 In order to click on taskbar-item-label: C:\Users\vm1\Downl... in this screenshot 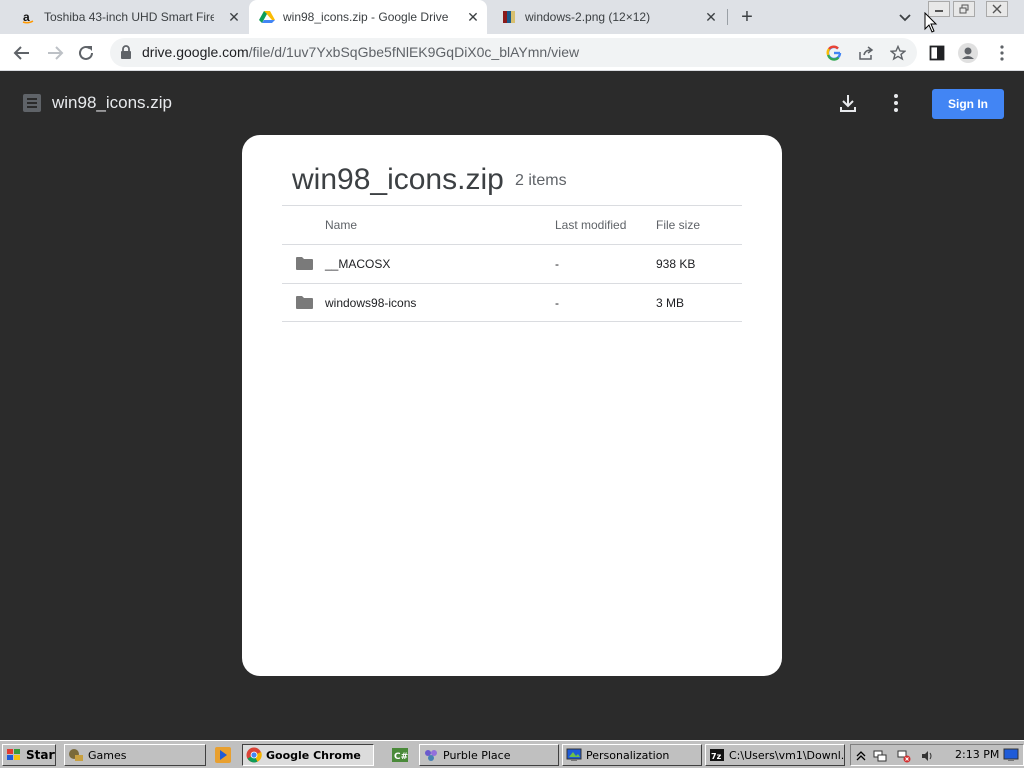, I will do `click(787, 755)`.